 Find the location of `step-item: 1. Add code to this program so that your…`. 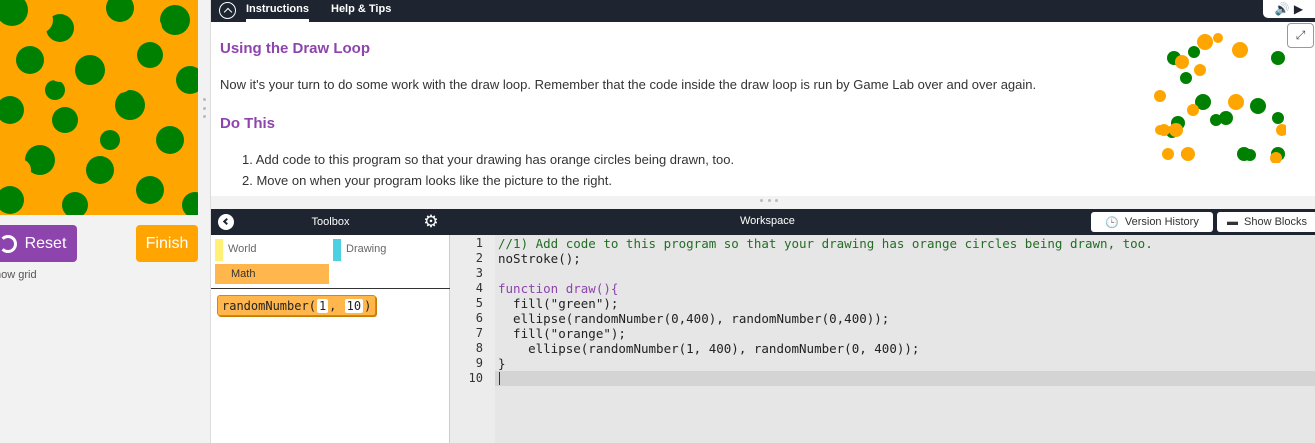

step-item: 1. Add code to this program so that your… is located at coordinates (488, 159).